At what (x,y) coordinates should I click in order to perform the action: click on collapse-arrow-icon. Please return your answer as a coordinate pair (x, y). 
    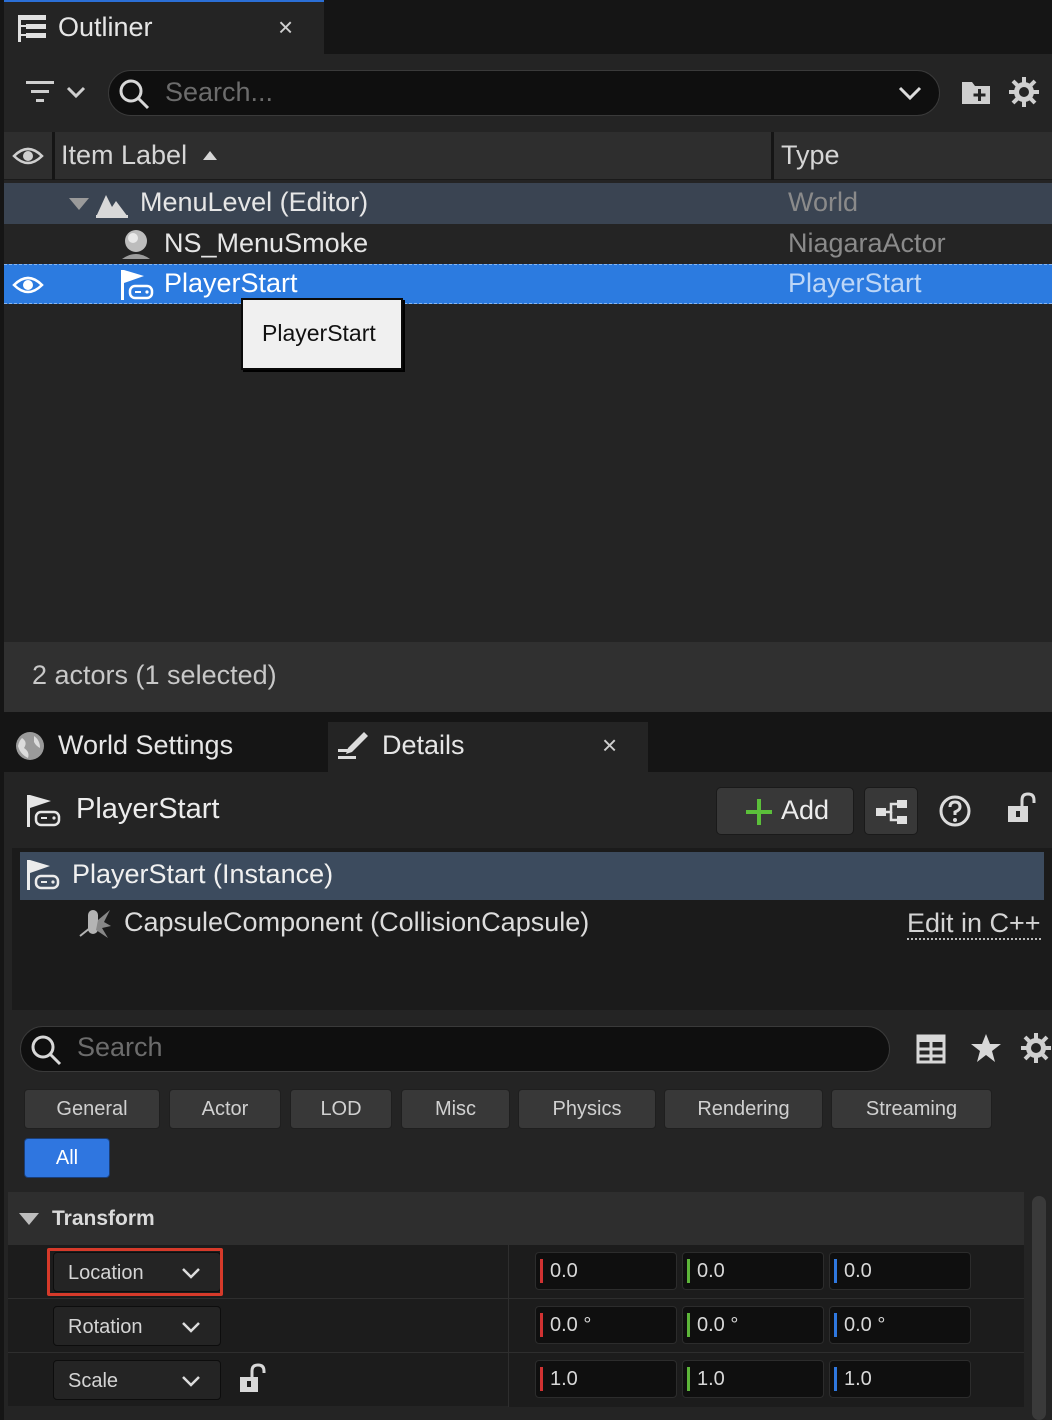
    Looking at the image, I should click on (29, 1219).